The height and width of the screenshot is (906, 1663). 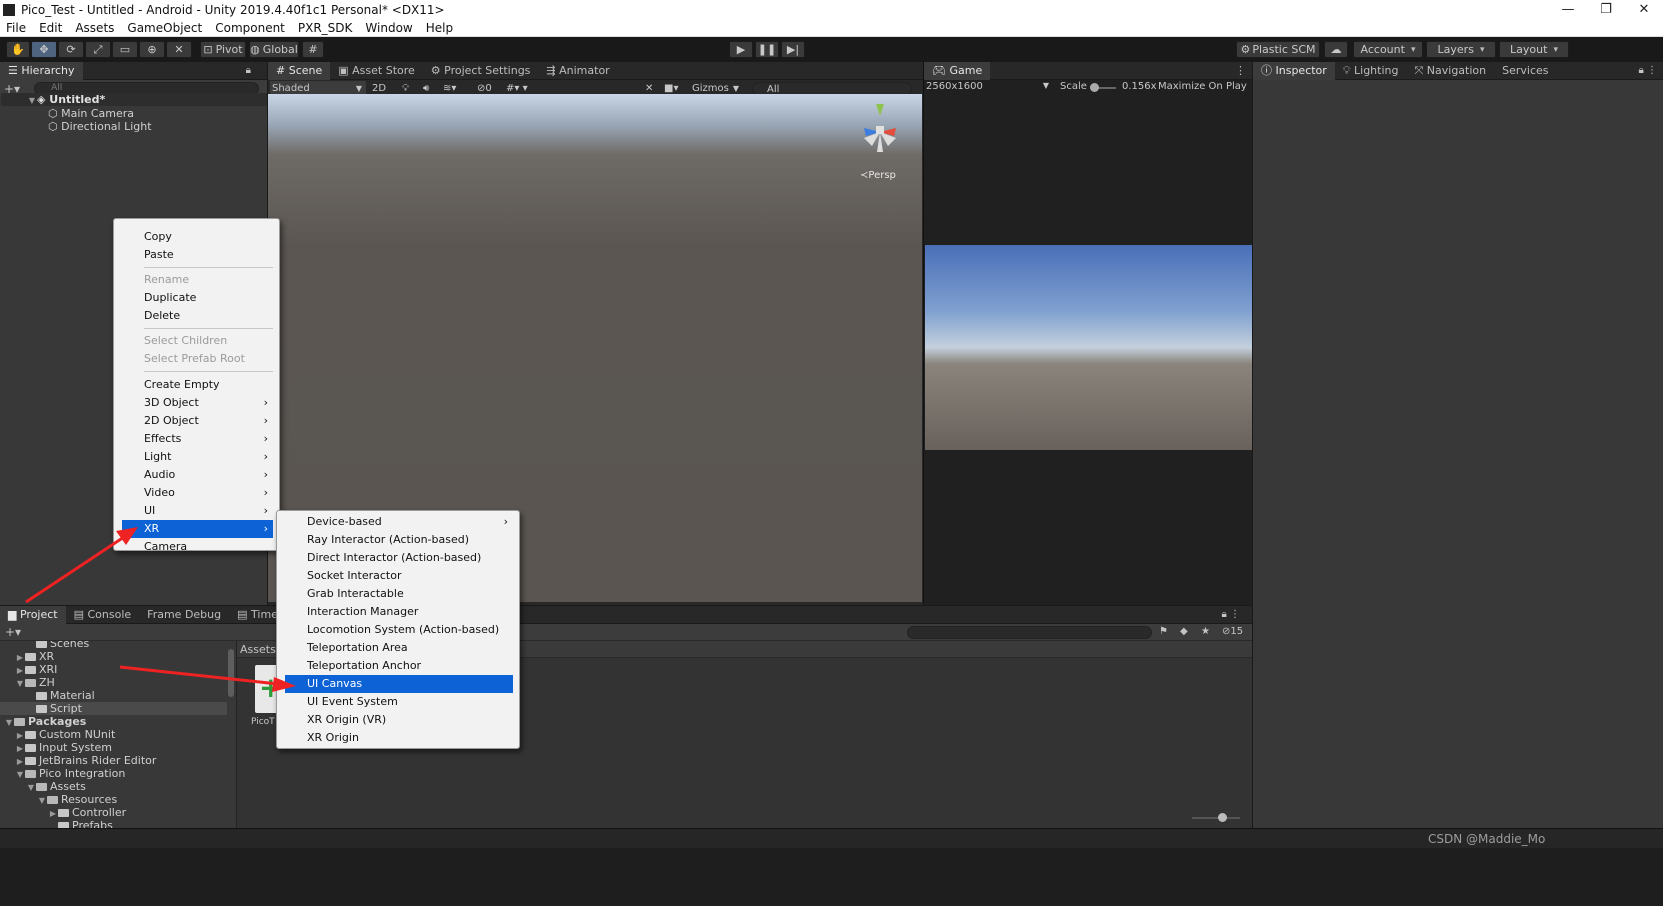 I want to click on grid-toggle: #▾ ▾, so click(x=517, y=88).